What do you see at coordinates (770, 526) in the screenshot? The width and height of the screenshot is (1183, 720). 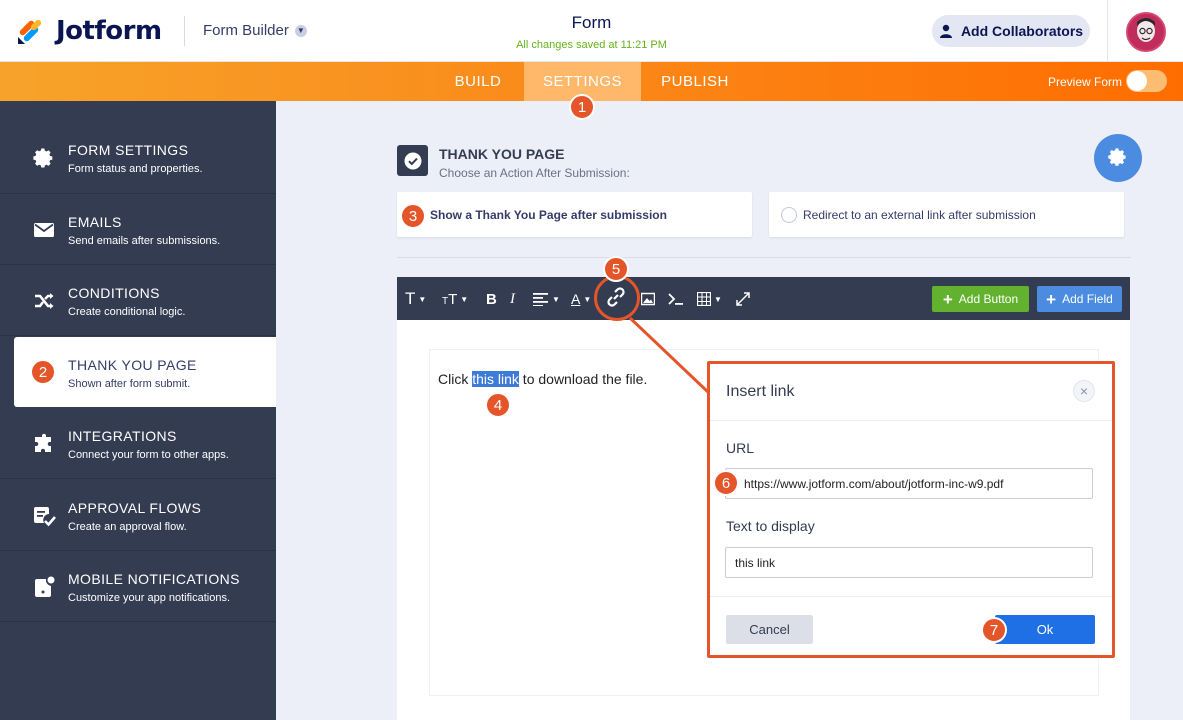 I see `display-text-label: Text to display` at bounding box center [770, 526].